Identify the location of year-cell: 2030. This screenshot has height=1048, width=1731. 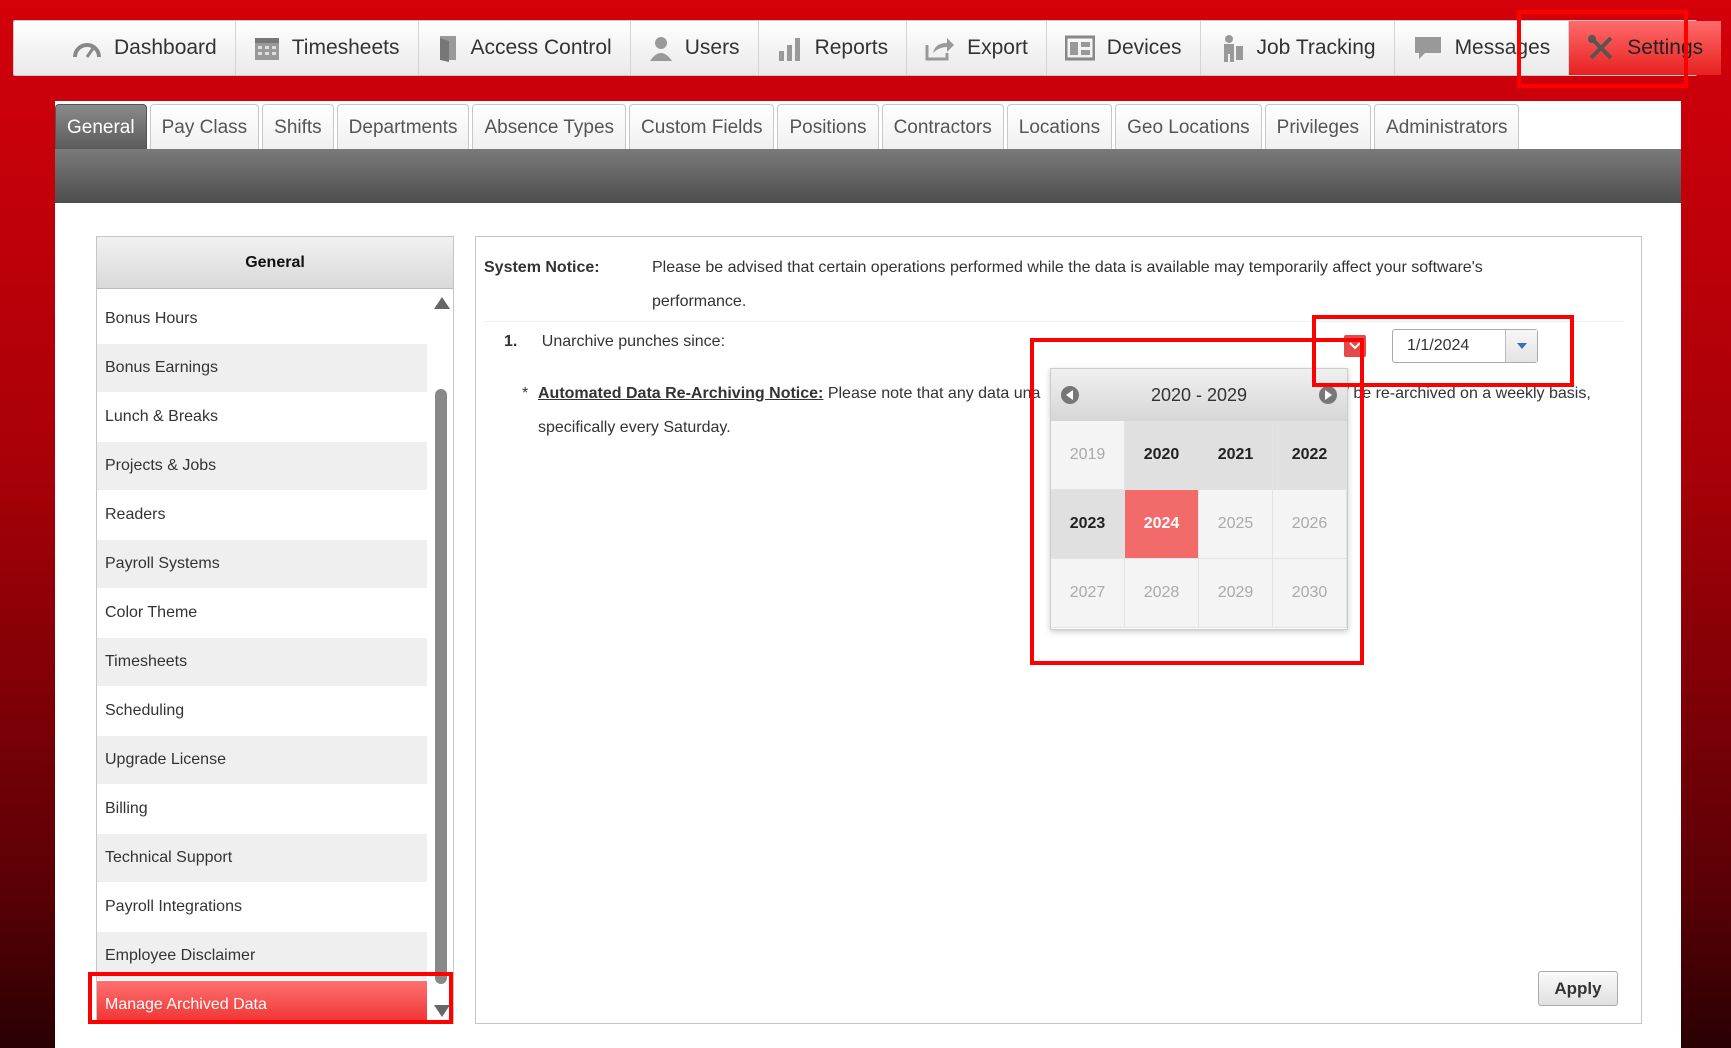
(1310, 593).